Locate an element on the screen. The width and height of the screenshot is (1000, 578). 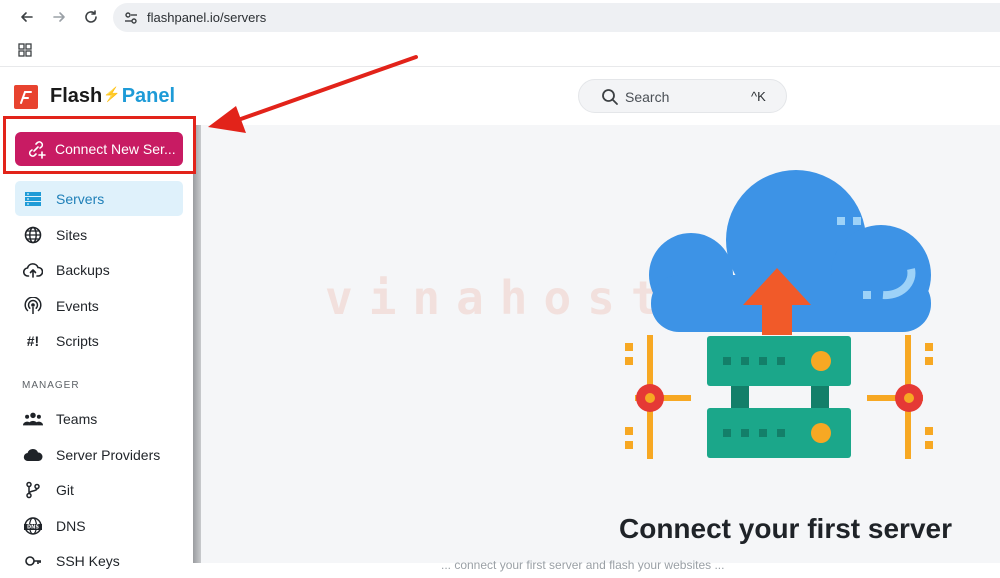
sidebar-item-label: Events is located at coordinates (77, 305).